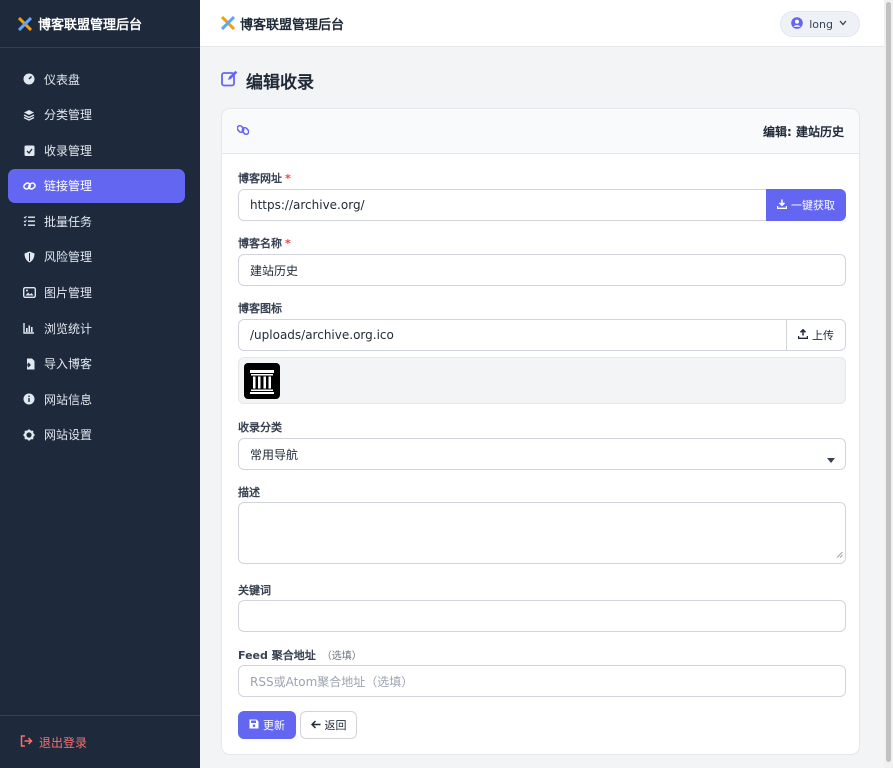 The image size is (893, 768). What do you see at coordinates (823, 335) in the screenshot?
I see `upload-button-label: 上传` at bounding box center [823, 335].